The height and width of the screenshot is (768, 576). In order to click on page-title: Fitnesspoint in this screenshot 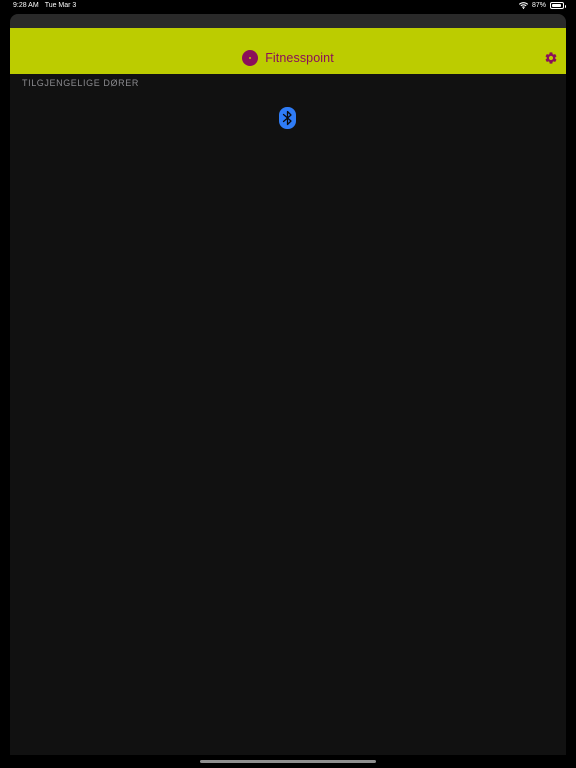, I will do `click(299, 58)`.